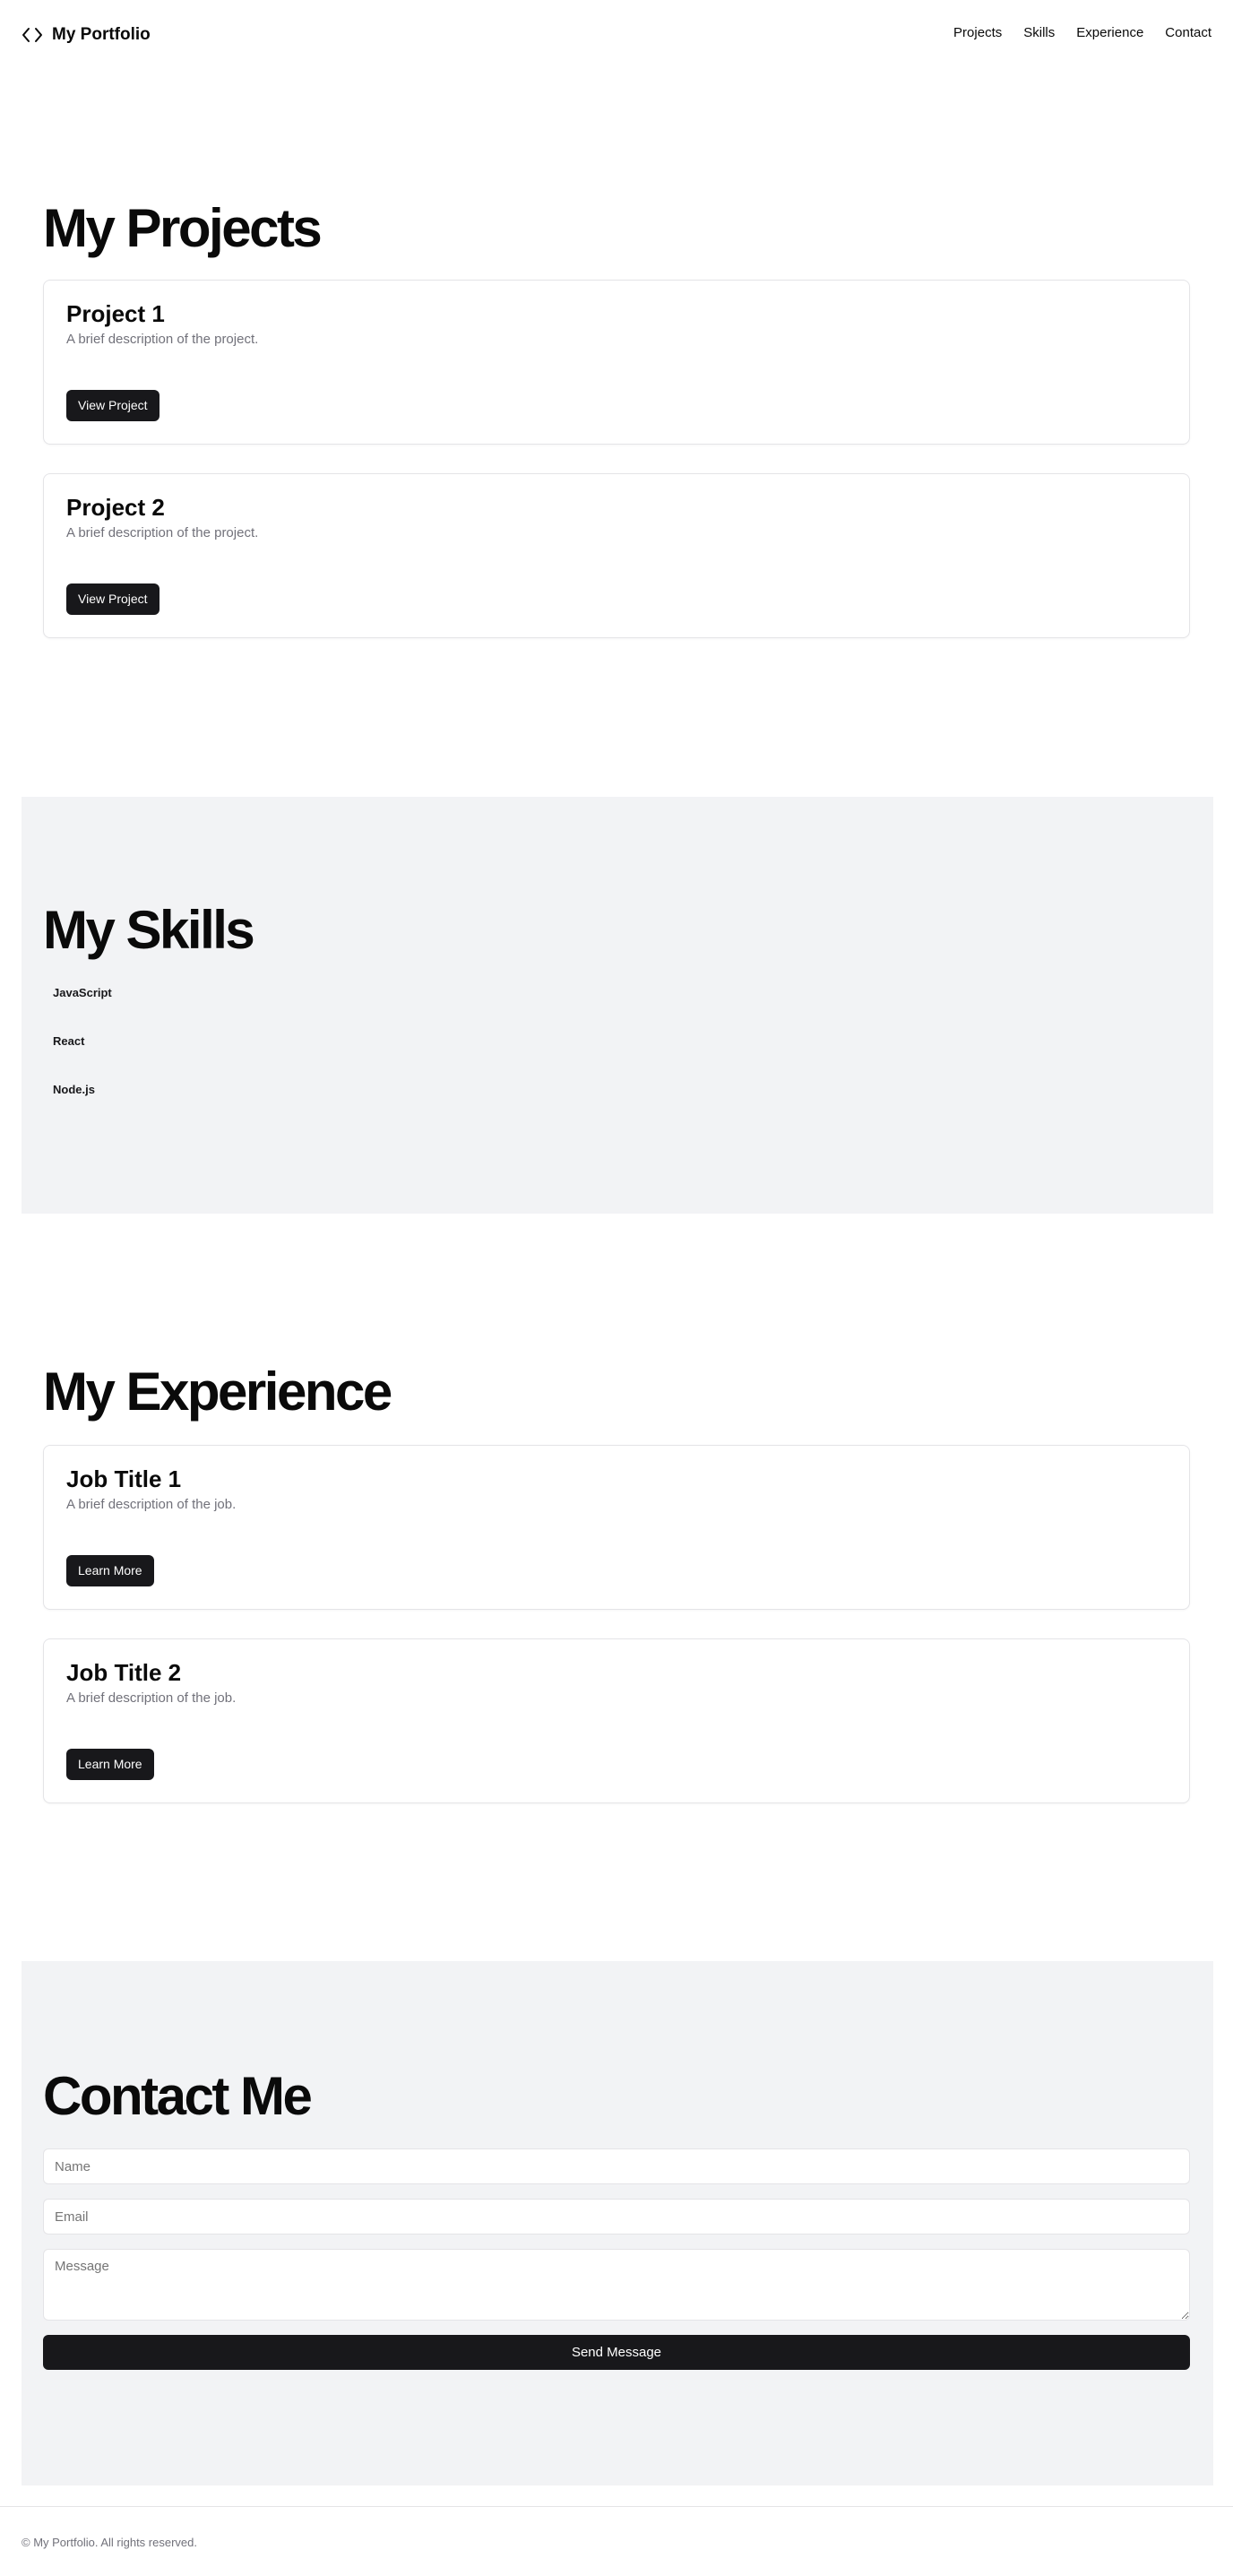  Describe the element at coordinates (69, 1041) in the screenshot. I see `skill-item: React` at that location.